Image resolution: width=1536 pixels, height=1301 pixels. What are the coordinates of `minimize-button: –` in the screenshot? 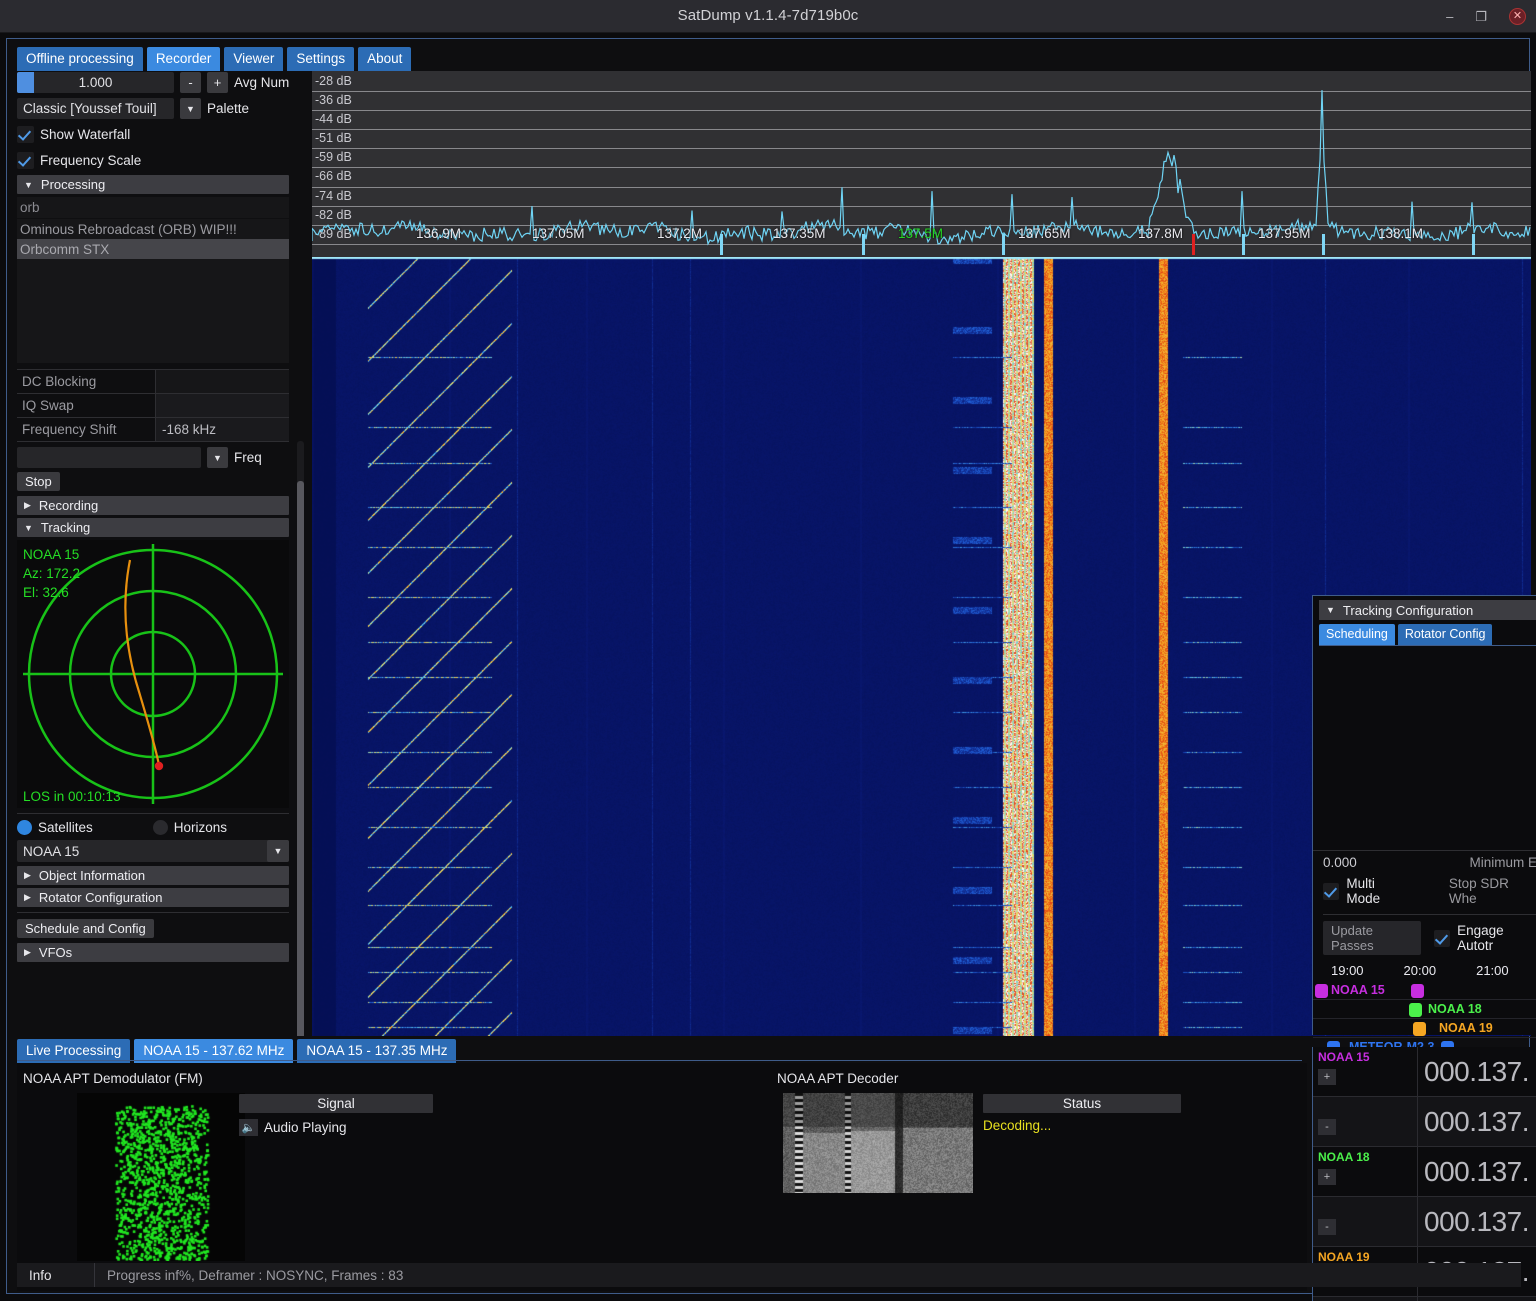 It's located at (1449, 16).